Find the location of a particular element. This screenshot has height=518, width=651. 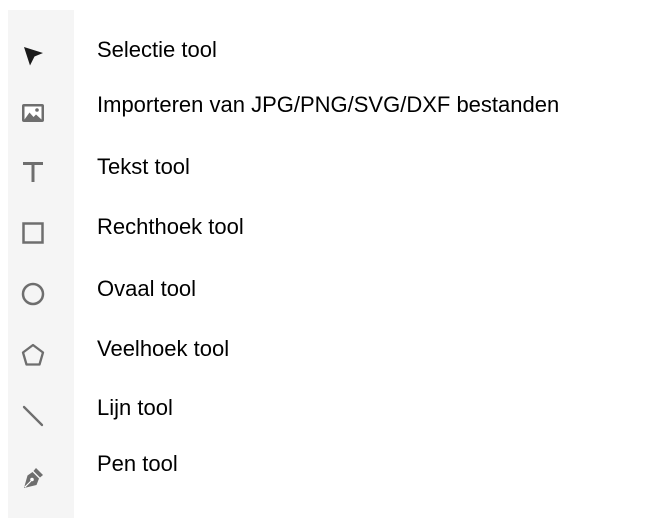

pen-nib-icon is located at coordinates (33, 478).